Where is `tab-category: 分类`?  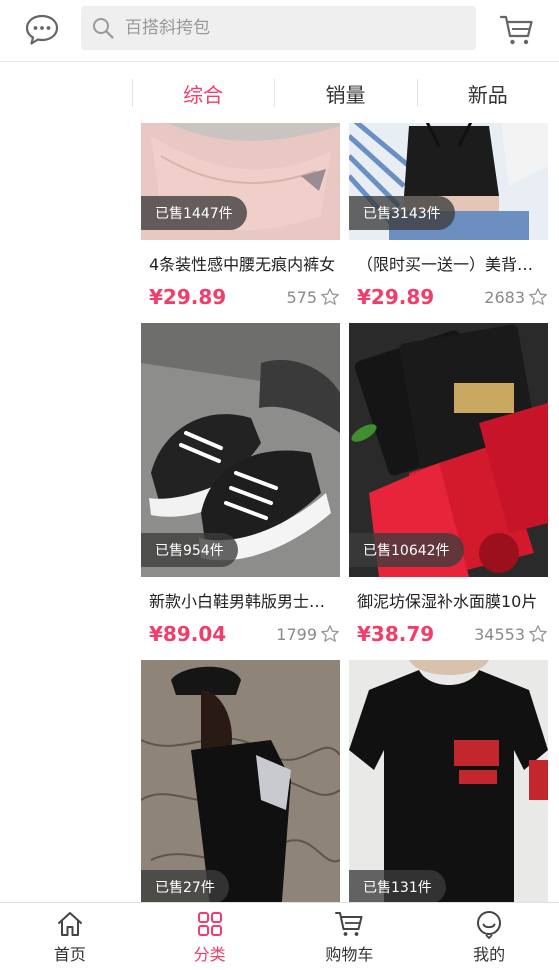
tab-category: 分类 is located at coordinates (210, 936).